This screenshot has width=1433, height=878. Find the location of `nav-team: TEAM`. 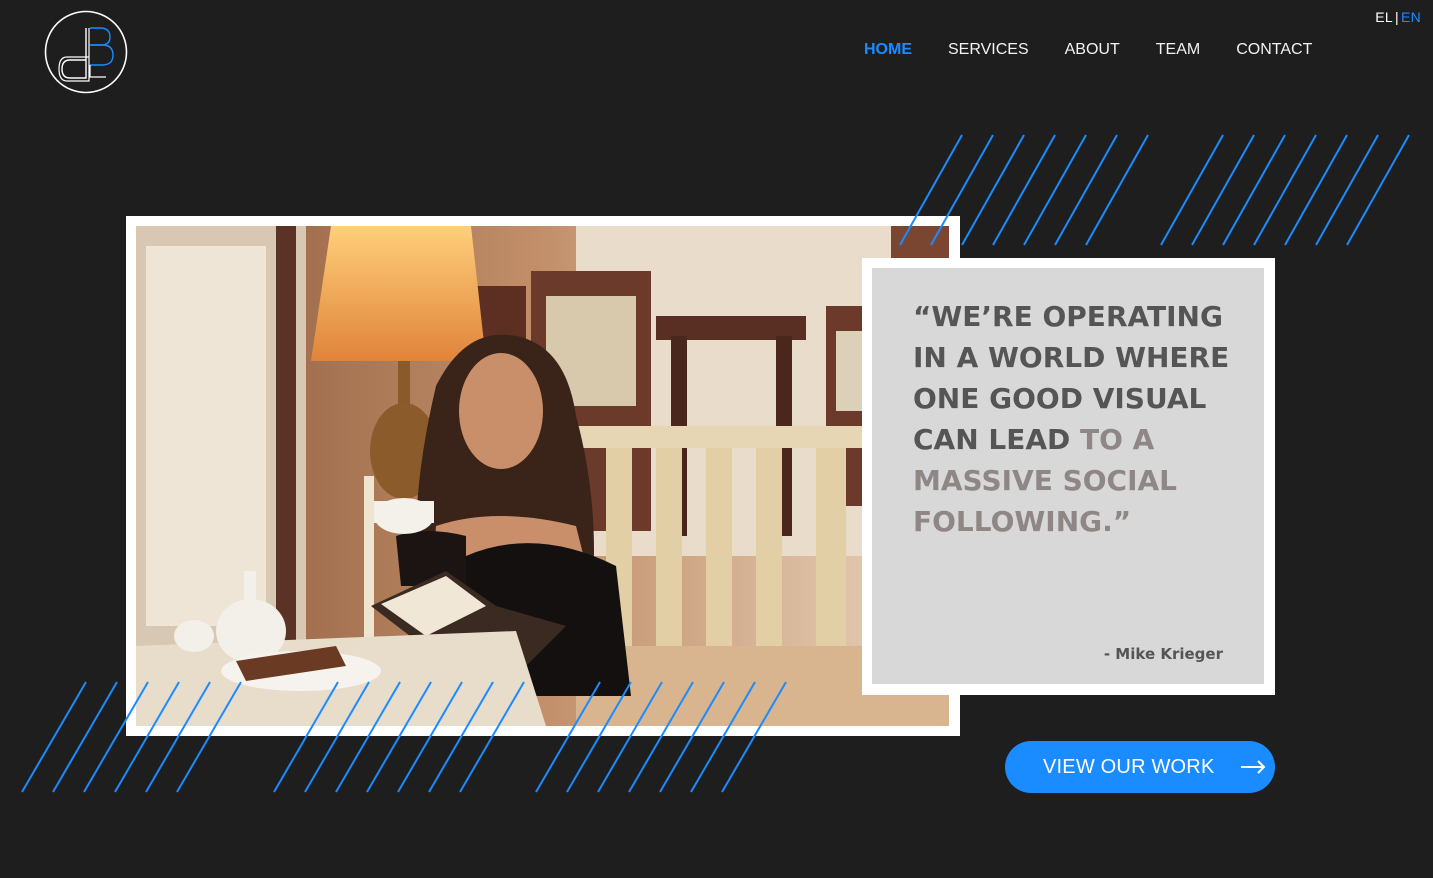

nav-team: TEAM is located at coordinates (1178, 50).